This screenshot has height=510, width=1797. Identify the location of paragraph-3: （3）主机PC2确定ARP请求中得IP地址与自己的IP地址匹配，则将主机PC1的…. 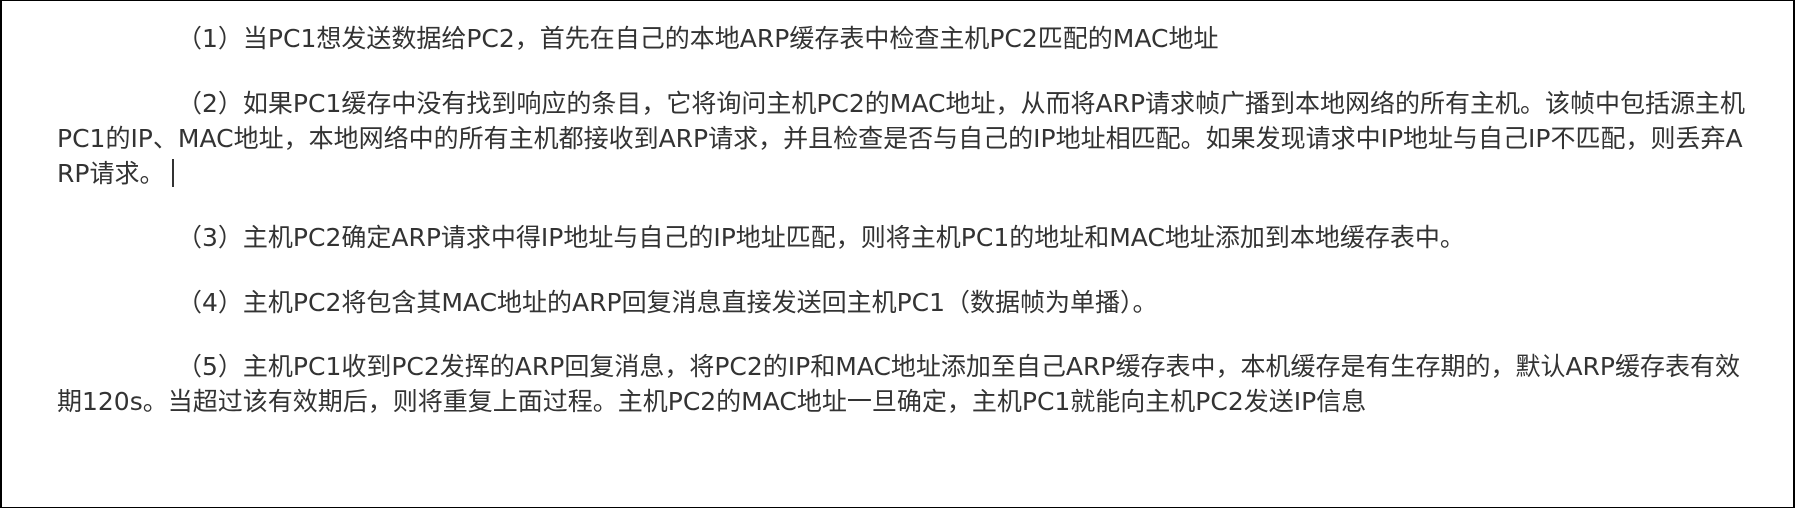
(821, 237).